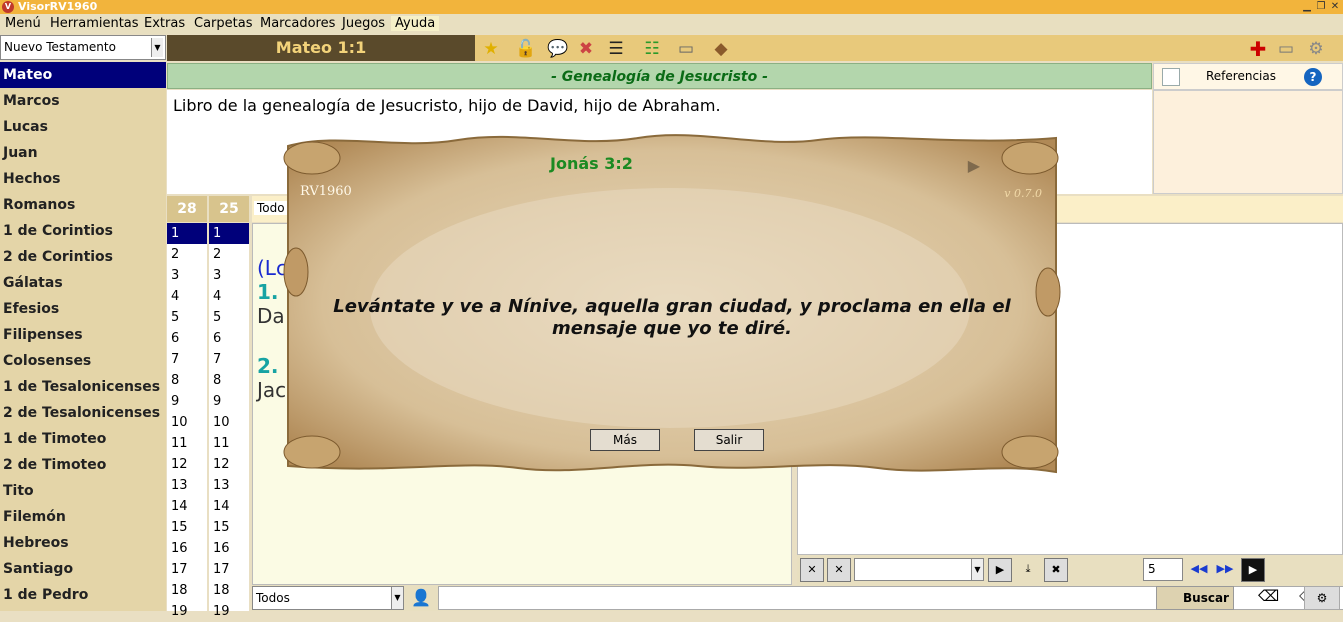  I want to click on book-item: 2 de Corintios, so click(83, 257).